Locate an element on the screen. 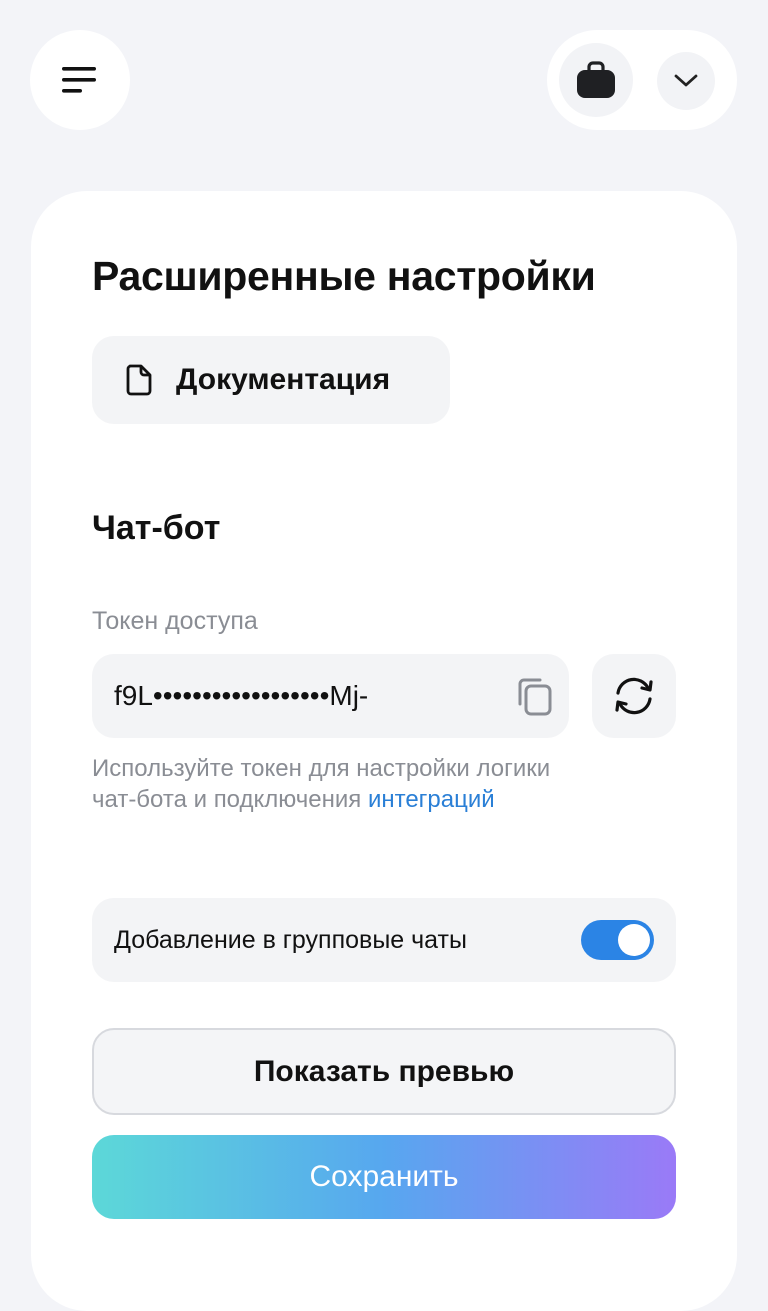 This screenshot has height=1311, width=768. group-chats-toggle is located at coordinates (617, 940).